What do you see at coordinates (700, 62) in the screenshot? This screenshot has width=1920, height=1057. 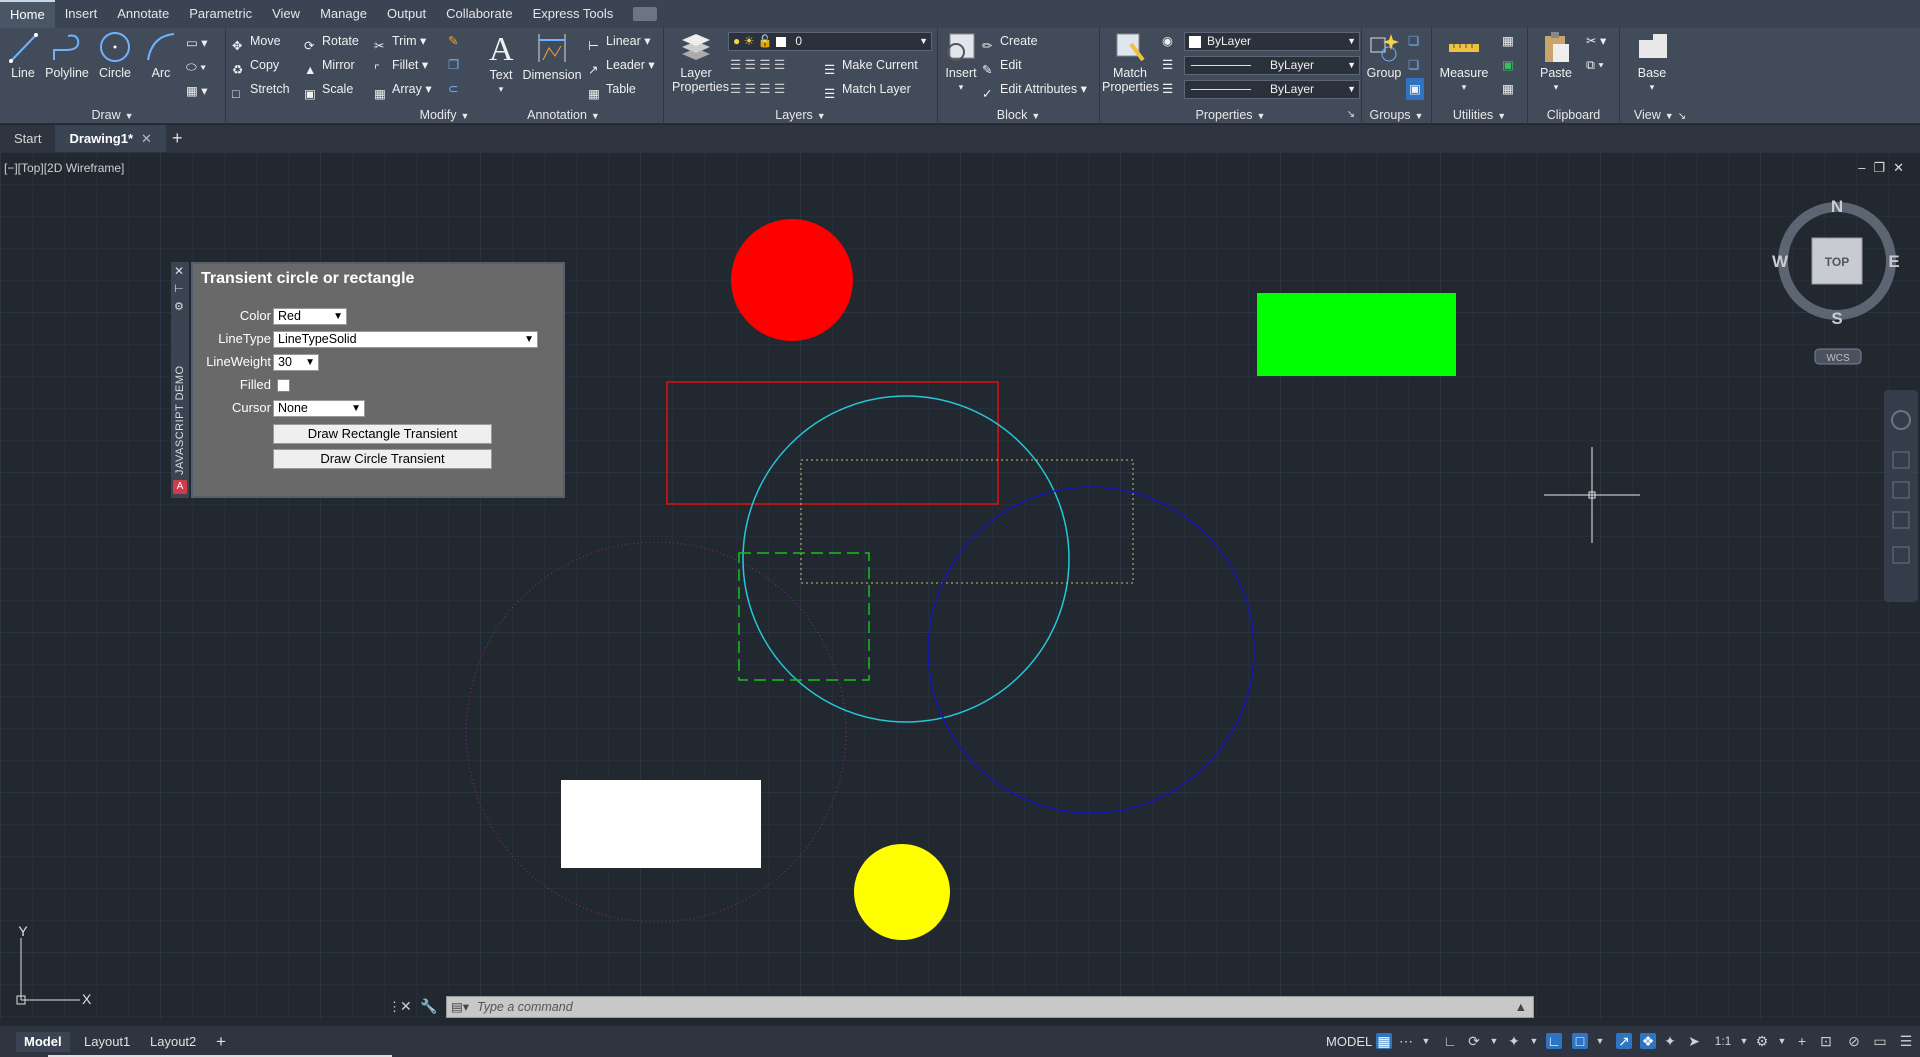 I see `layer-properties-button: Layer Properties` at bounding box center [700, 62].